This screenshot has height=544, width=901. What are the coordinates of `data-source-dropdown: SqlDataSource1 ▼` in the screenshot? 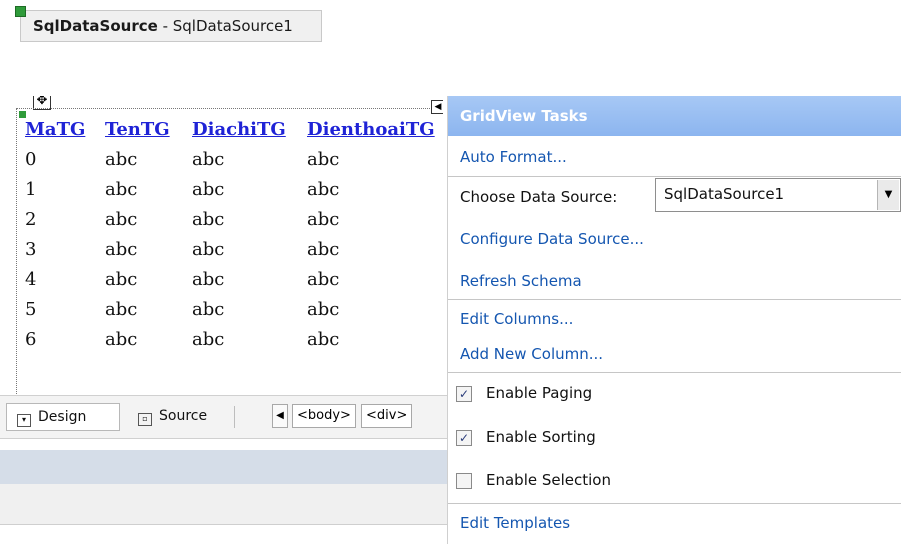 It's located at (778, 195).